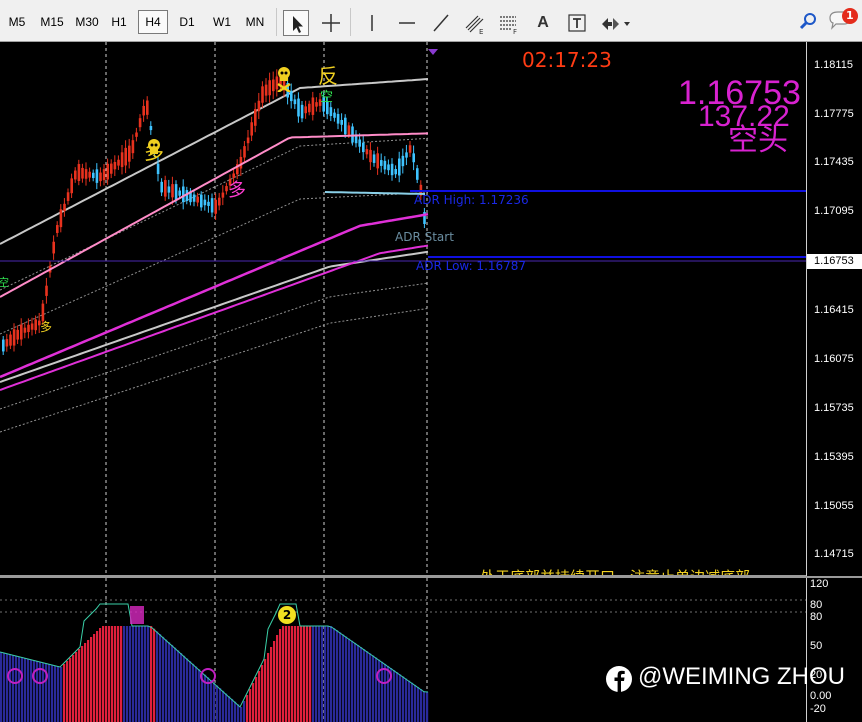 The image size is (862, 722). Describe the element at coordinates (328, 76) in the screenshot. I see `reverse-signal: 反` at that location.